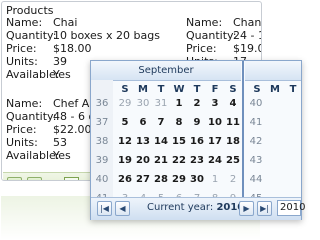  Describe the element at coordinates (102, 103) in the screenshot. I see `week-number: 36` at that location.